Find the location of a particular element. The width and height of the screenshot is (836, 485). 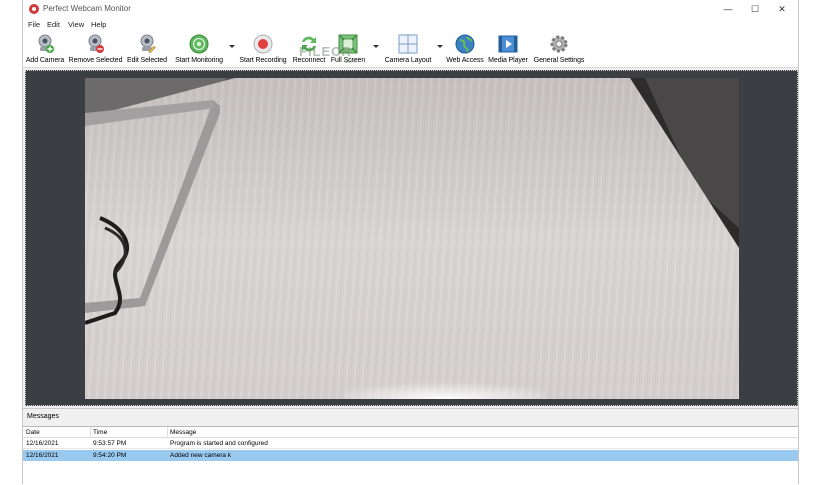

menu-edit: Edit is located at coordinates (53, 24).